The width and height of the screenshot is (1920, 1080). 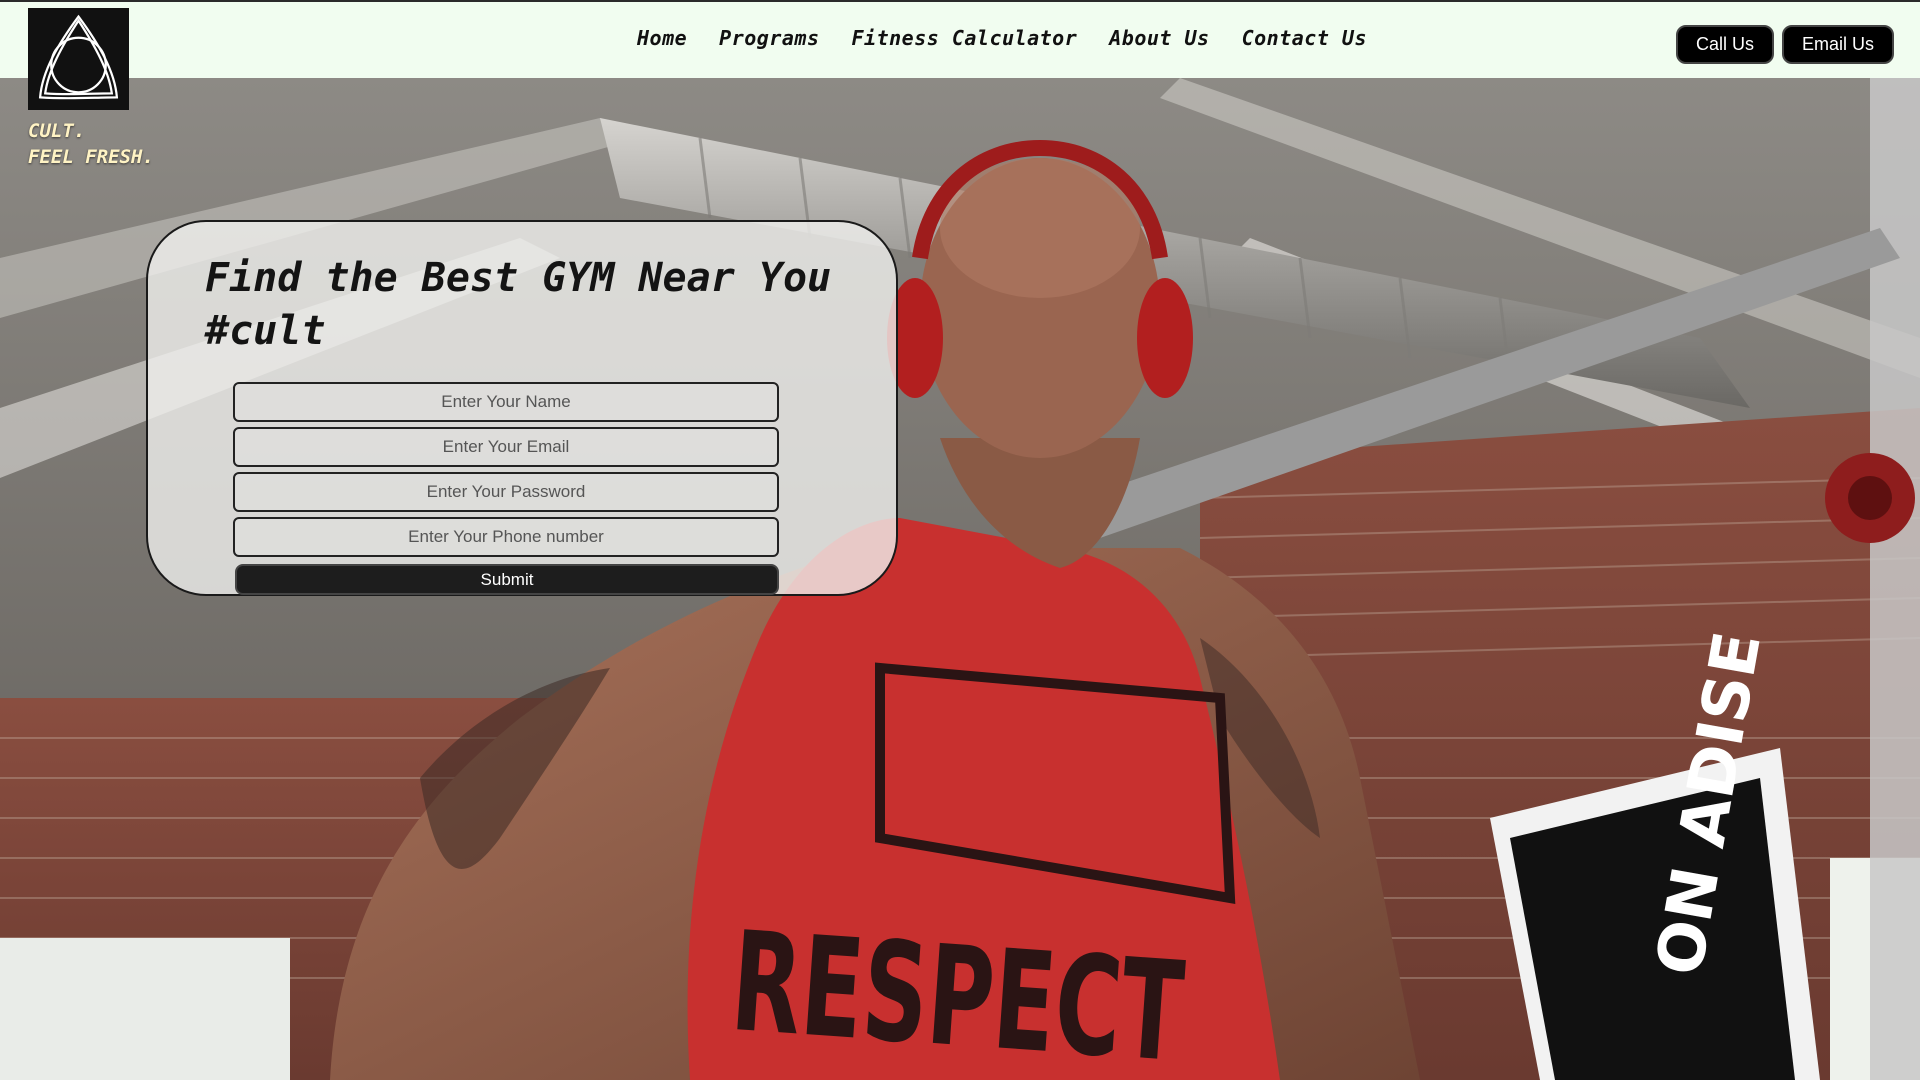 What do you see at coordinates (957, 991) in the screenshot?
I see `shirt-text: RESPECT` at bounding box center [957, 991].